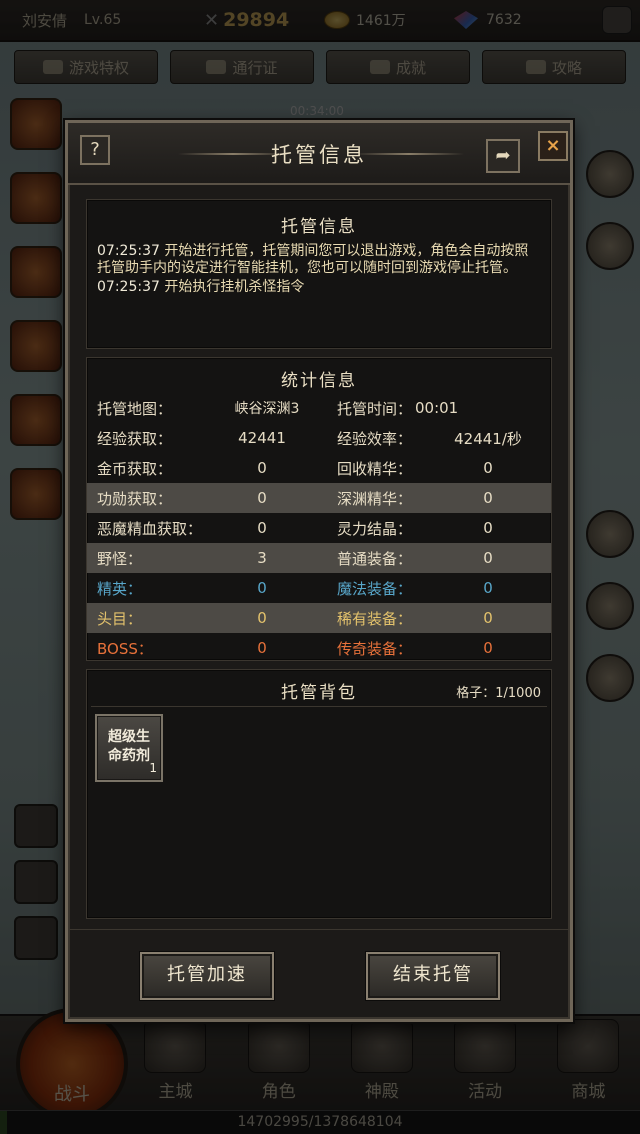  I want to click on stat-label: 托管地图：, so click(135, 408).